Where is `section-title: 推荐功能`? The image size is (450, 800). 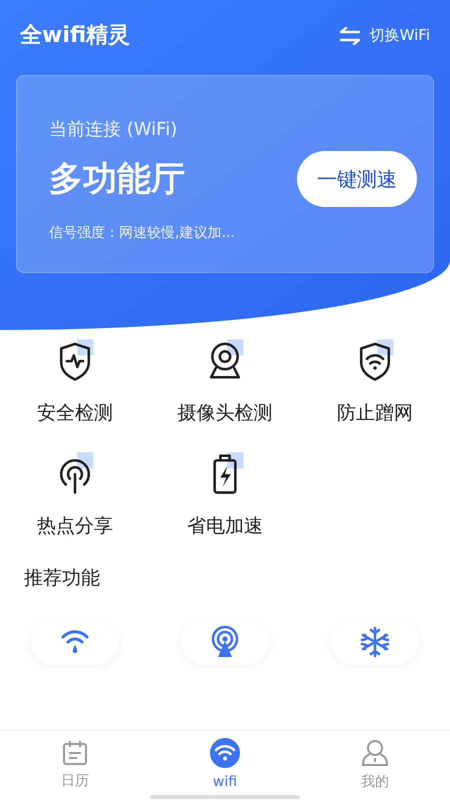 section-title: 推荐功能 is located at coordinates (62, 578).